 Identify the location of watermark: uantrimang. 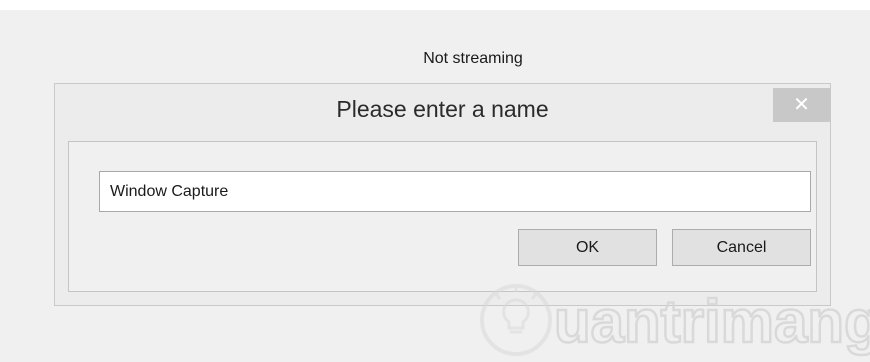
(675, 320).